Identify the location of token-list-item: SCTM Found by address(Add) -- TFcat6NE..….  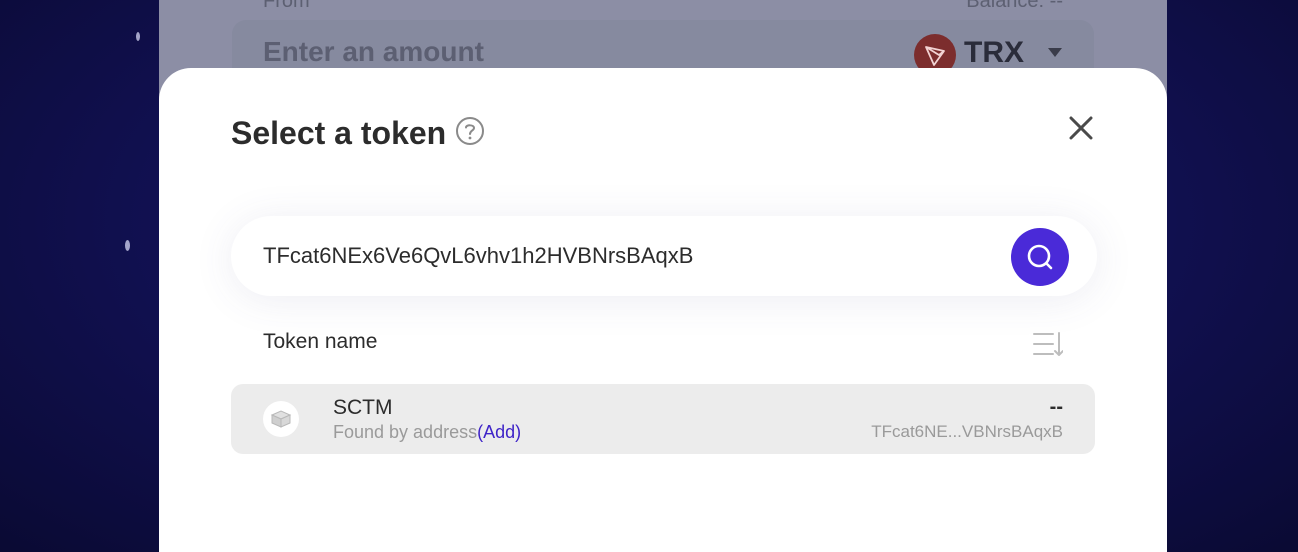
(663, 419).